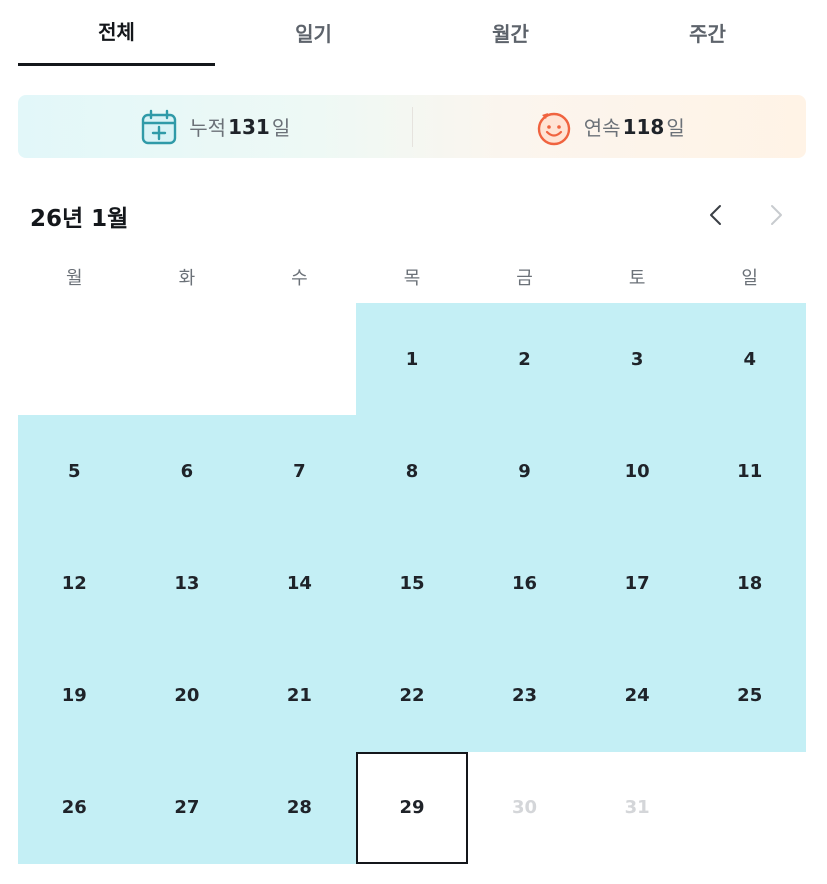  What do you see at coordinates (299, 583) in the screenshot?
I see `calendar-day-14: 14` at bounding box center [299, 583].